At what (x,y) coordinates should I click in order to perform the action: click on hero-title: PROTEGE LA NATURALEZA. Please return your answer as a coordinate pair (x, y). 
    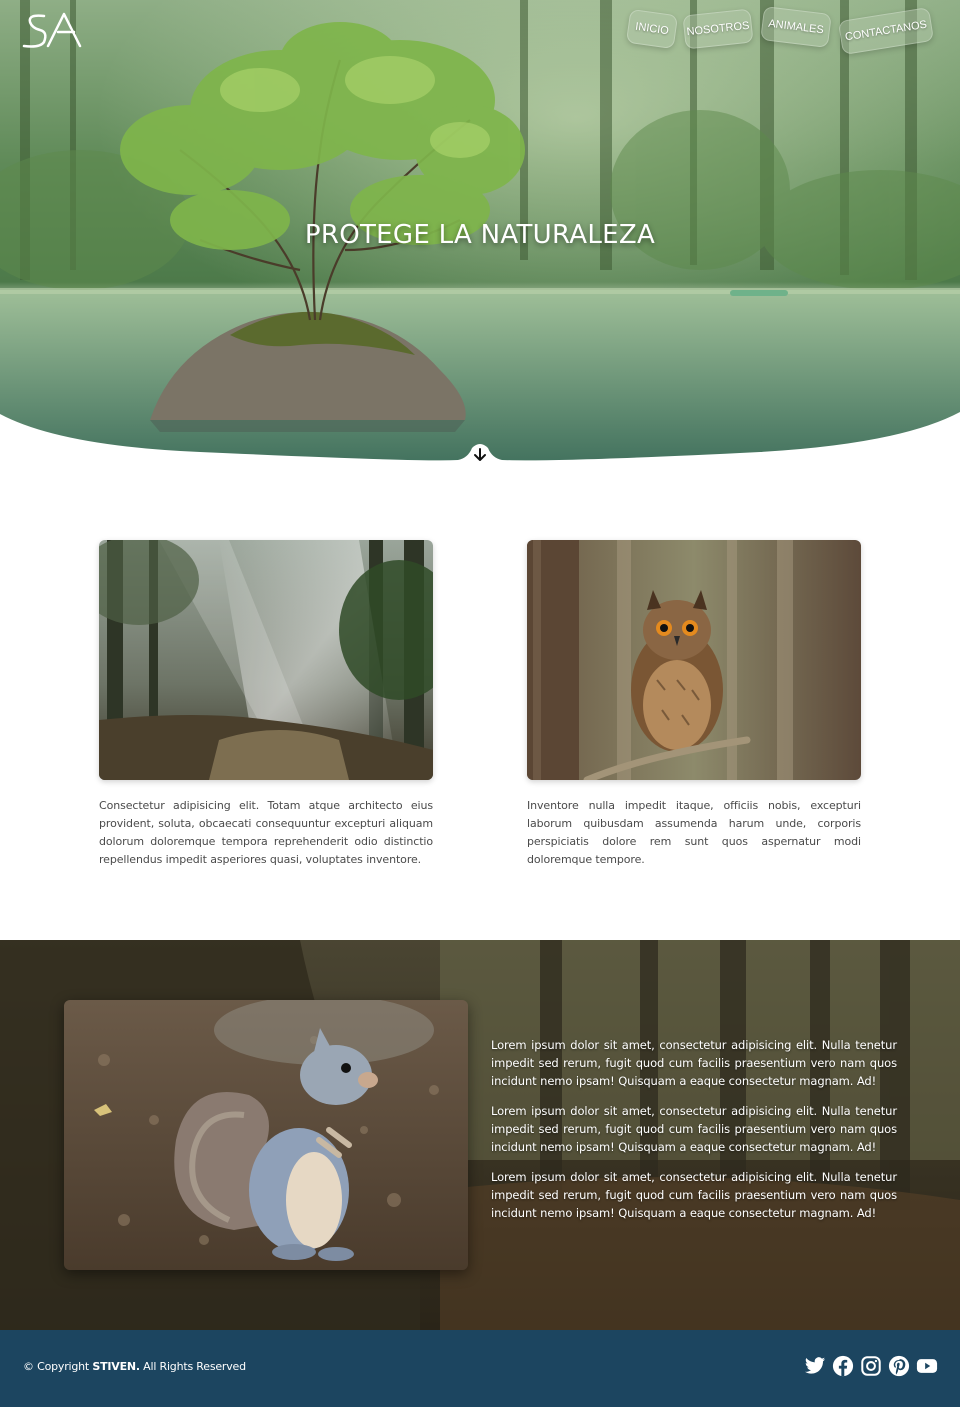
    Looking at the image, I should click on (480, 235).